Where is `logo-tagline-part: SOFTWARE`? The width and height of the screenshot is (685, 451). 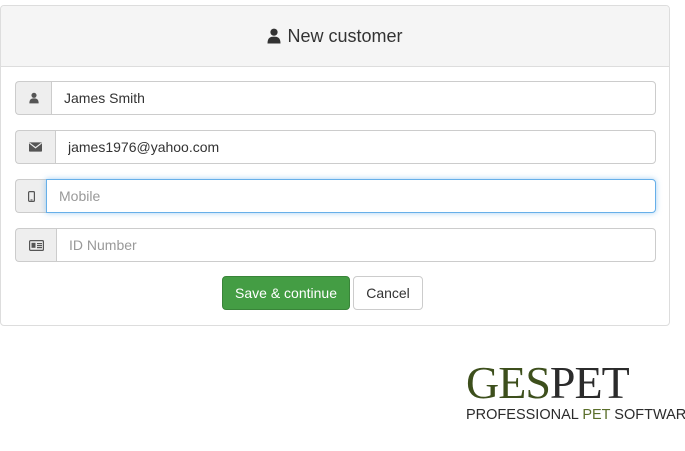
logo-tagline-part: SOFTWARE is located at coordinates (649, 415).